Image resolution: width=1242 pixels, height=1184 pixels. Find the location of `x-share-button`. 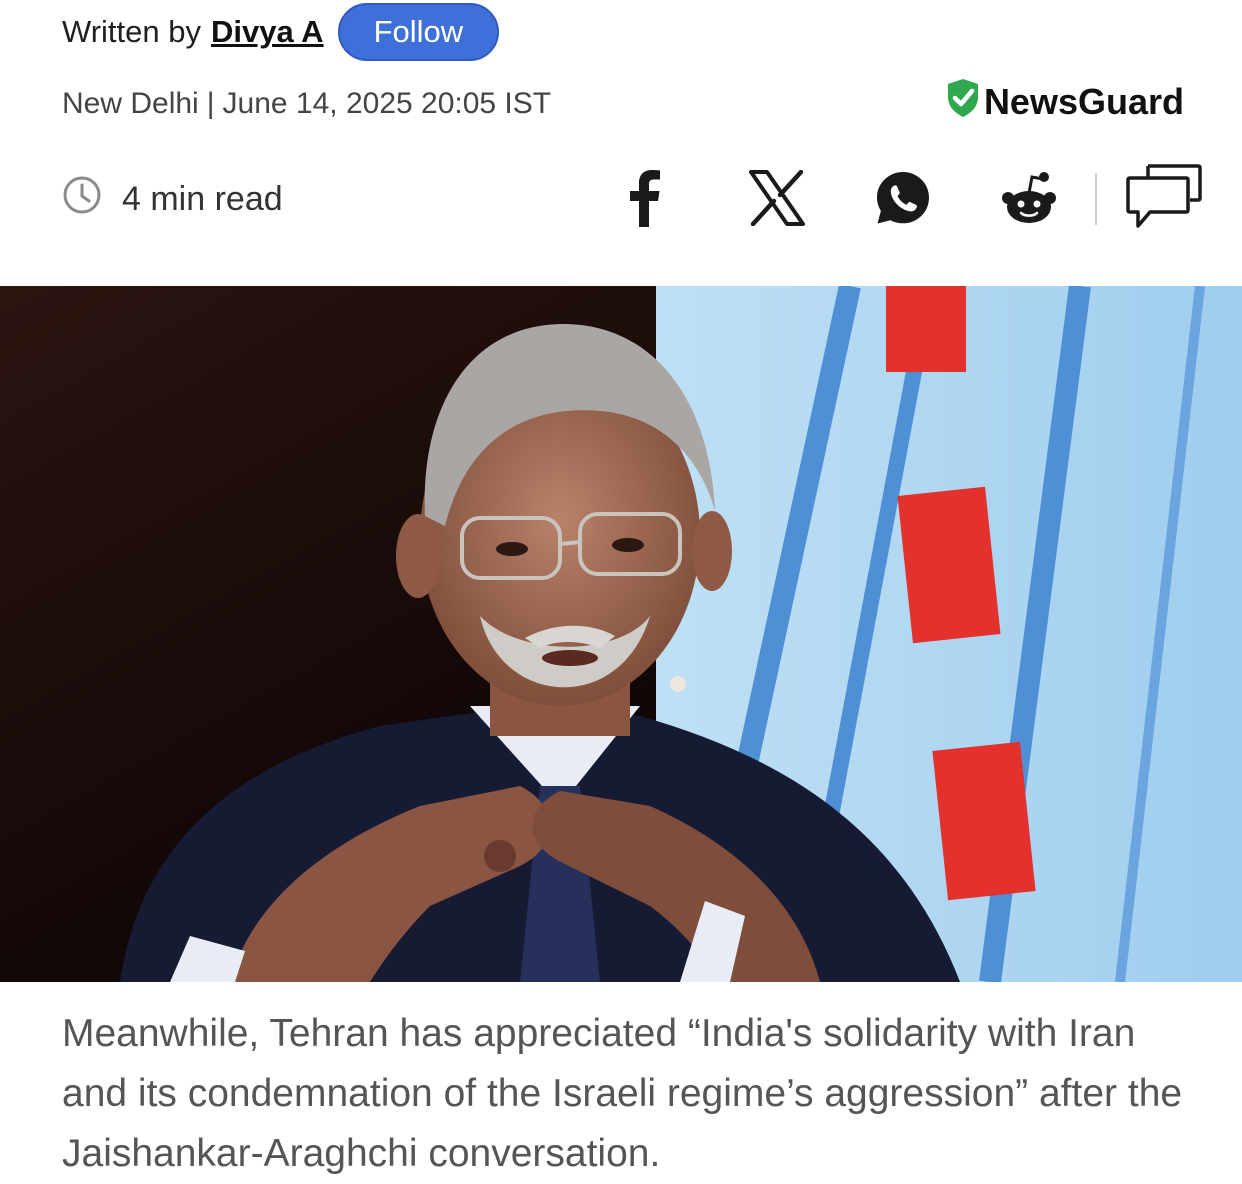

x-share-button is located at coordinates (777, 200).